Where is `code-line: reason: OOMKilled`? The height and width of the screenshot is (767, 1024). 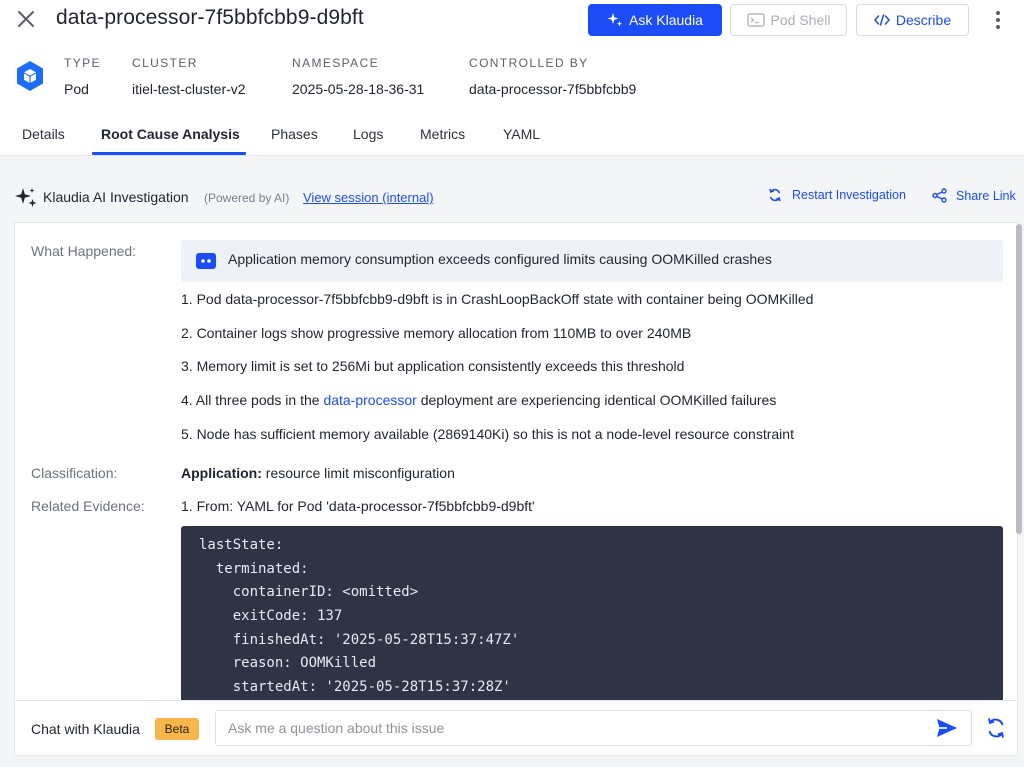
code-line: reason: OOMKilled is located at coordinates (288, 663).